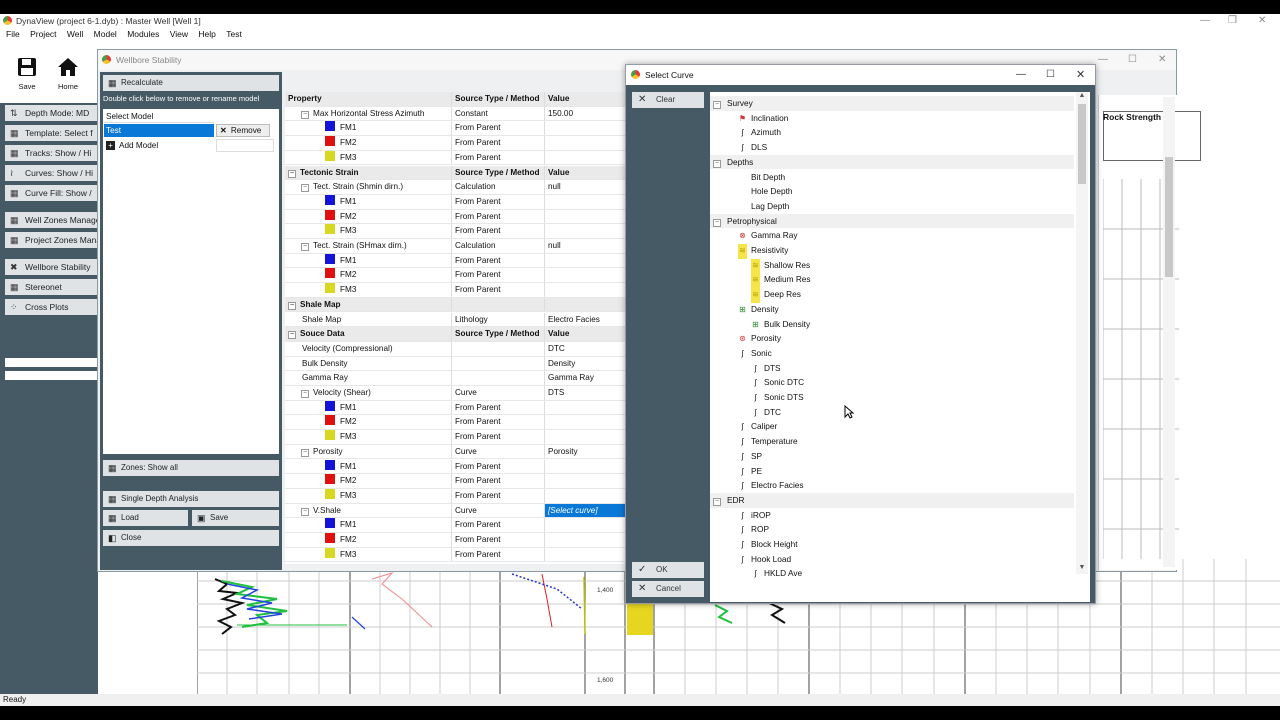 Image resolution: width=1280 pixels, height=720 pixels. Describe the element at coordinates (27, 72) in the screenshot. I see `save-button: Save` at that location.